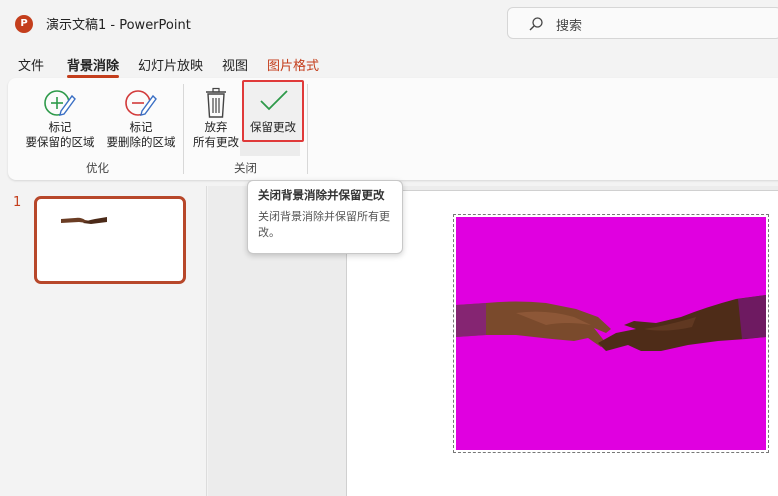 The height and width of the screenshot is (496, 778). What do you see at coordinates (536, 24) in the screenshot?
I see `search-icon` at bounding box center [536, 24].